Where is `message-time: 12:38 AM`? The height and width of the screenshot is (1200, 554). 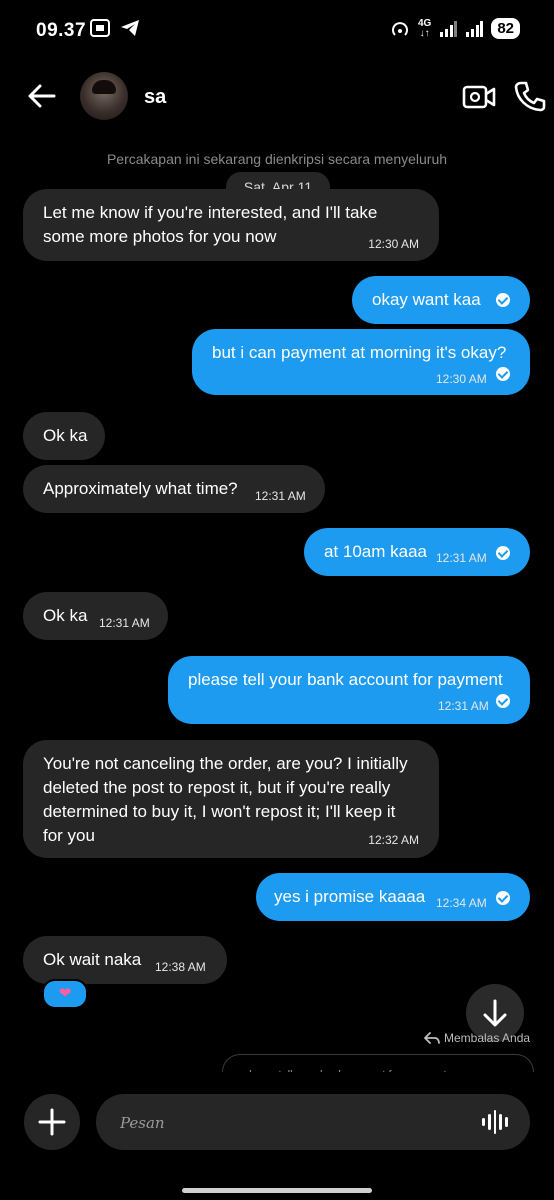 message-time: 12:38 AM is located at coordinates (180, 967).